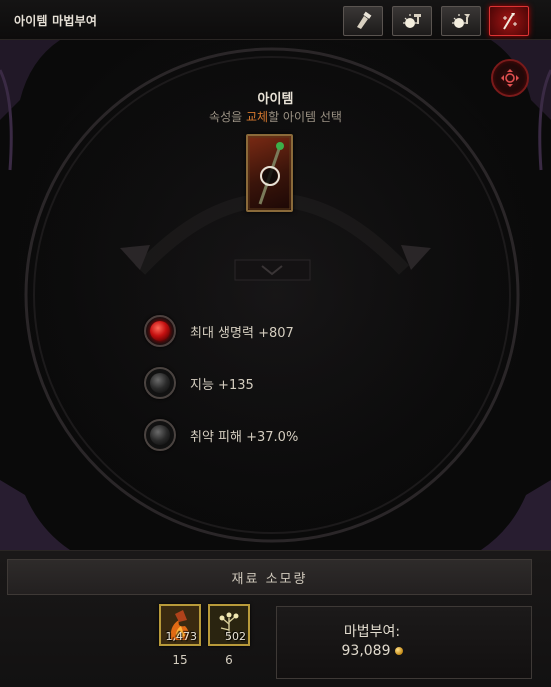  I want to click on gem-socket-icon, so click(412, 21).